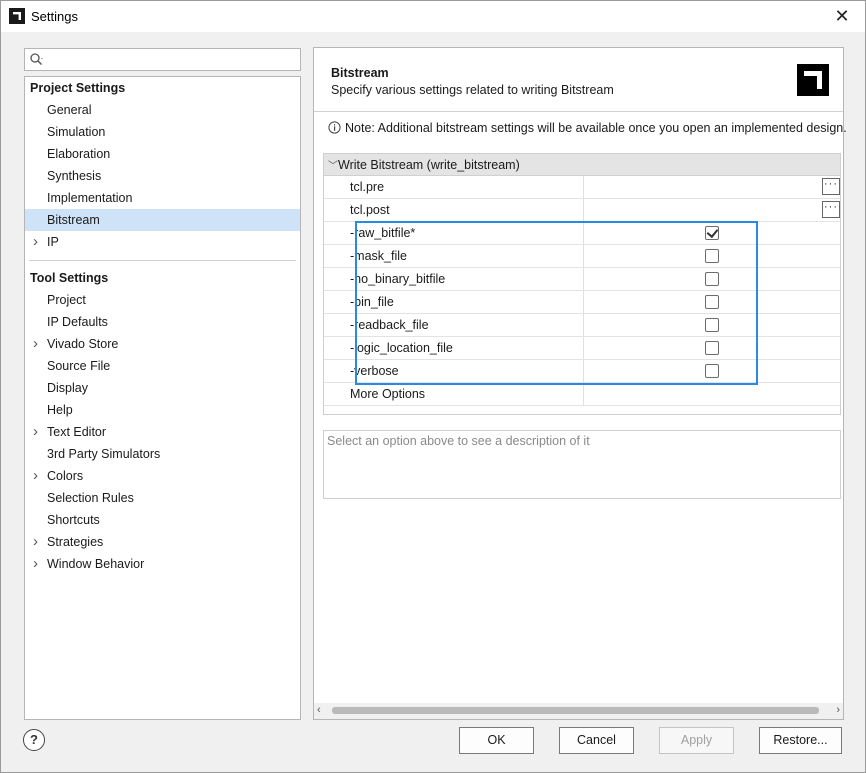 This screenshot has width=866, height=773. What do you see at coordinates (60, 410) in the screenshot?
I see `tree-item-label: Help` at bounding box center [60, 410].